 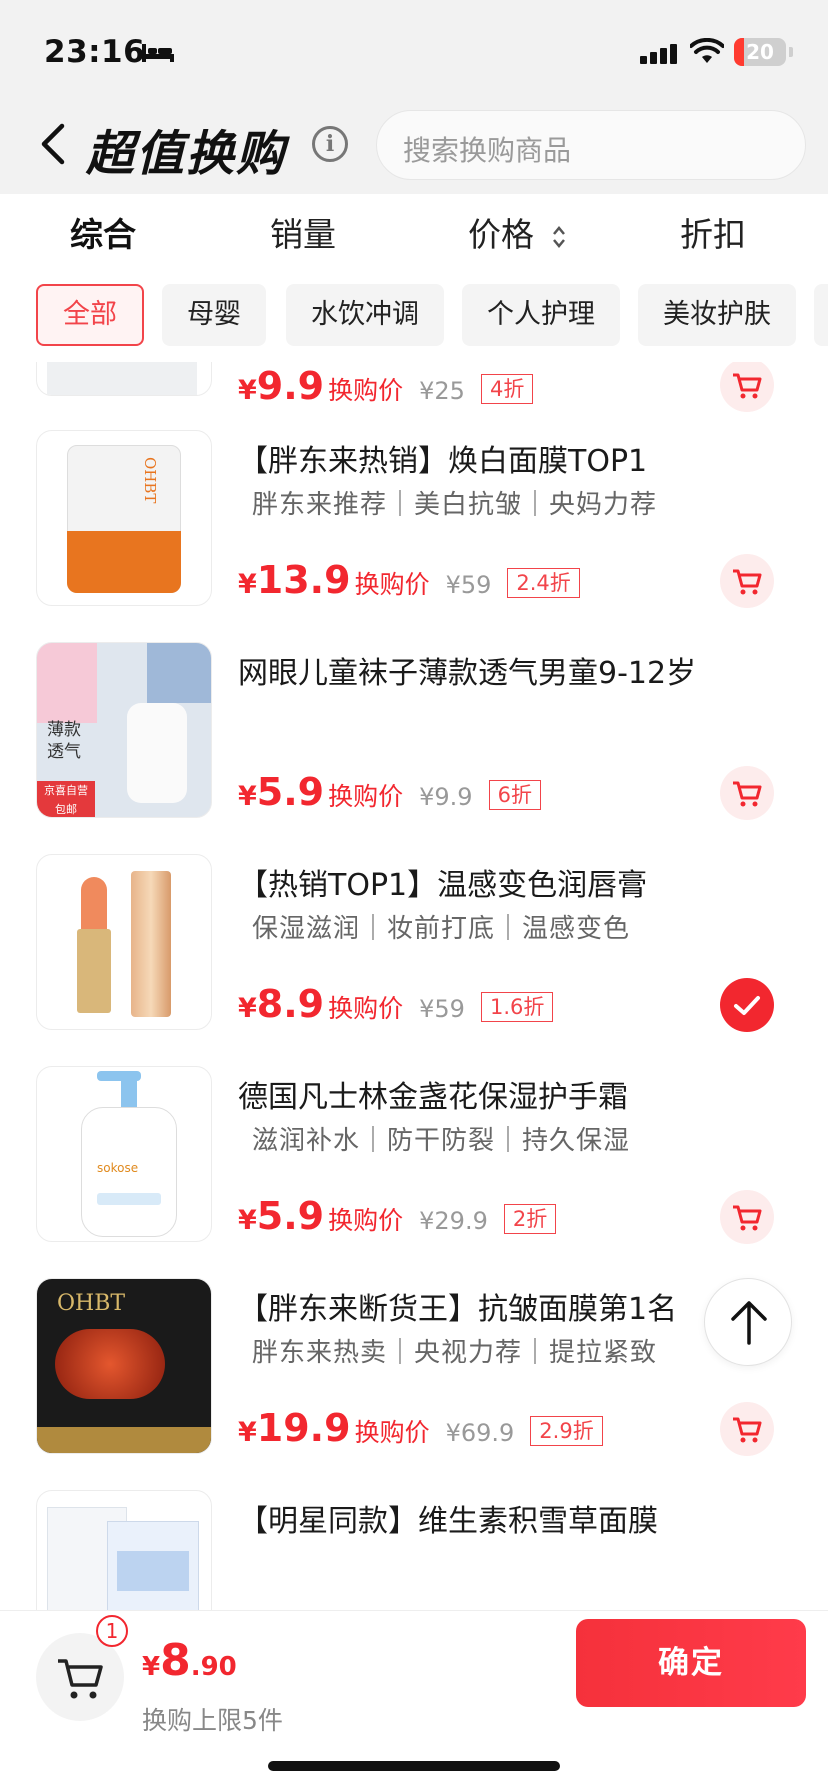 What do you see at coordinates (213, 1667) in the screenshot?
I see `total-decimal: .90` at bounding box center [213, 1667].